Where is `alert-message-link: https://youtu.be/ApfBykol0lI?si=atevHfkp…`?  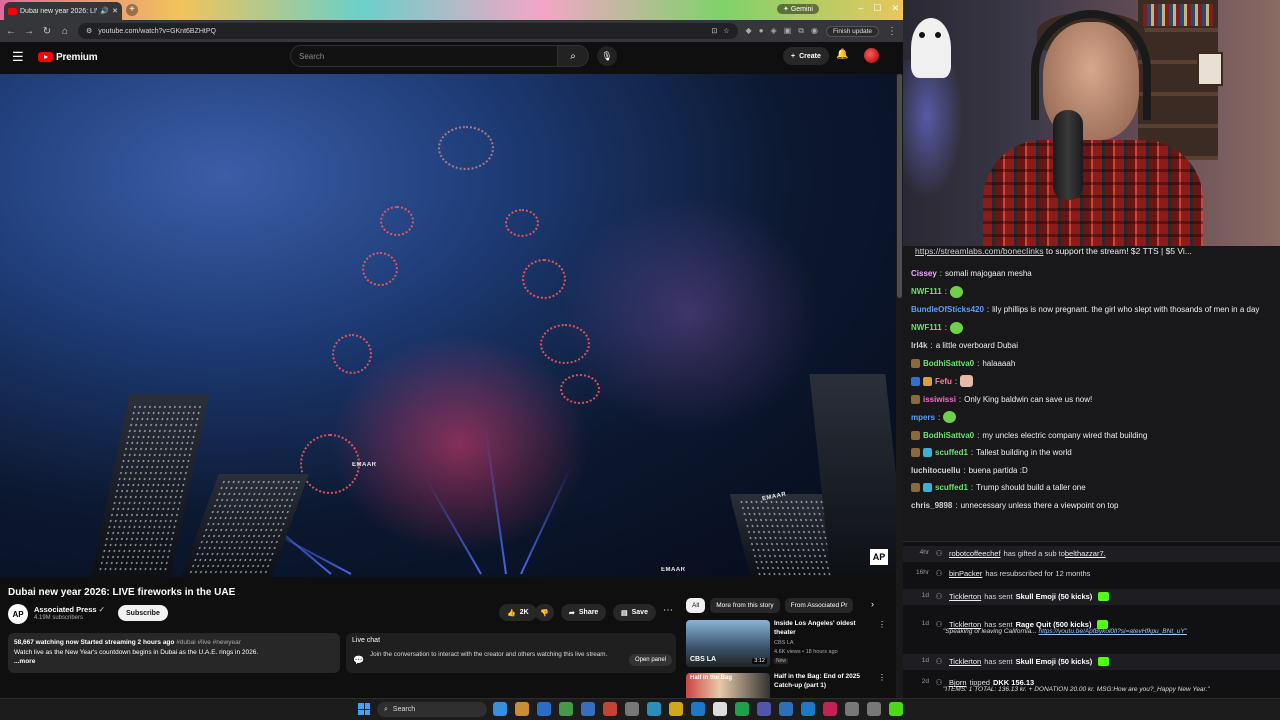
alert-message-link: https://youtu.be/ApfBykol0lI?si=atevHfkp… is located at coordinates (1113, 631).